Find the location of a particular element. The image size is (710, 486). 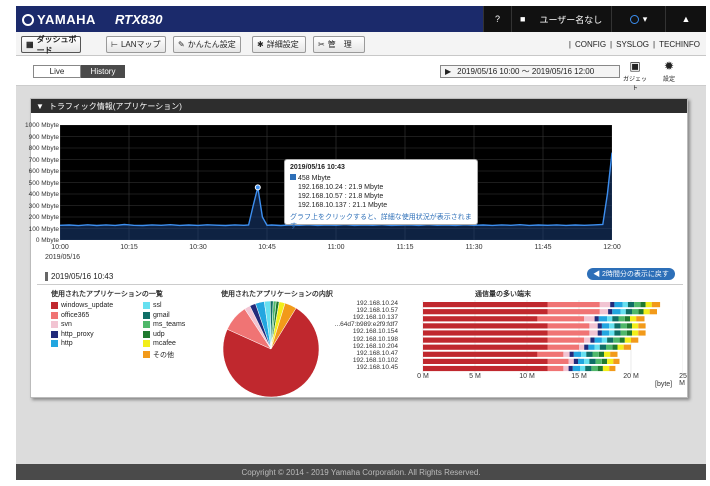

nav-easy-setup: ✎ かんたん設定 is located at coordinates (207, 44).